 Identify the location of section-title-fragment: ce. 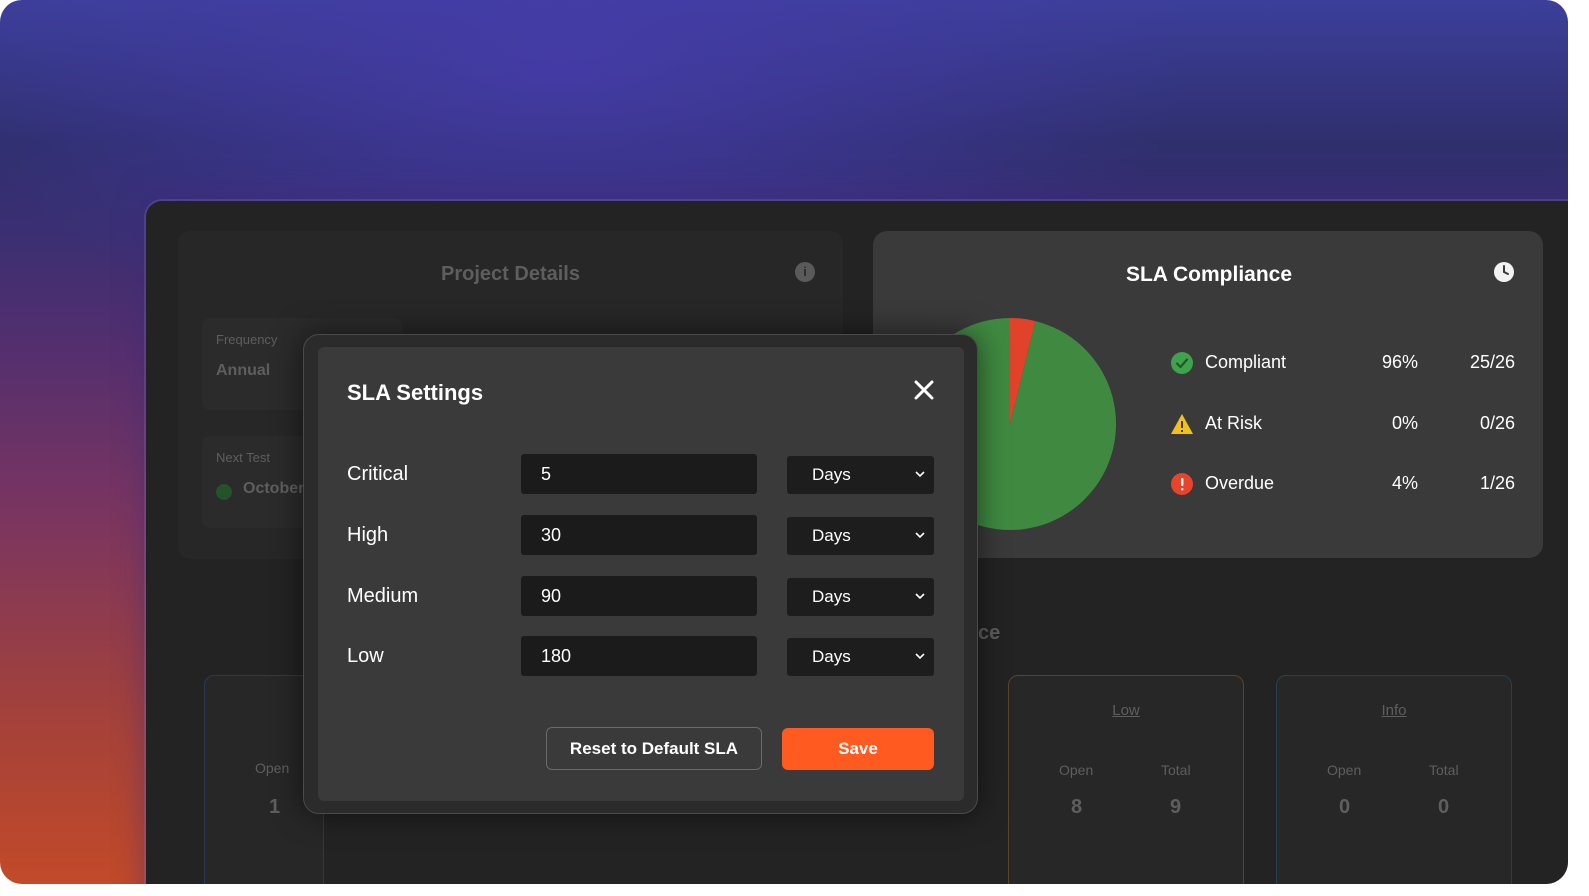
(989, 633).